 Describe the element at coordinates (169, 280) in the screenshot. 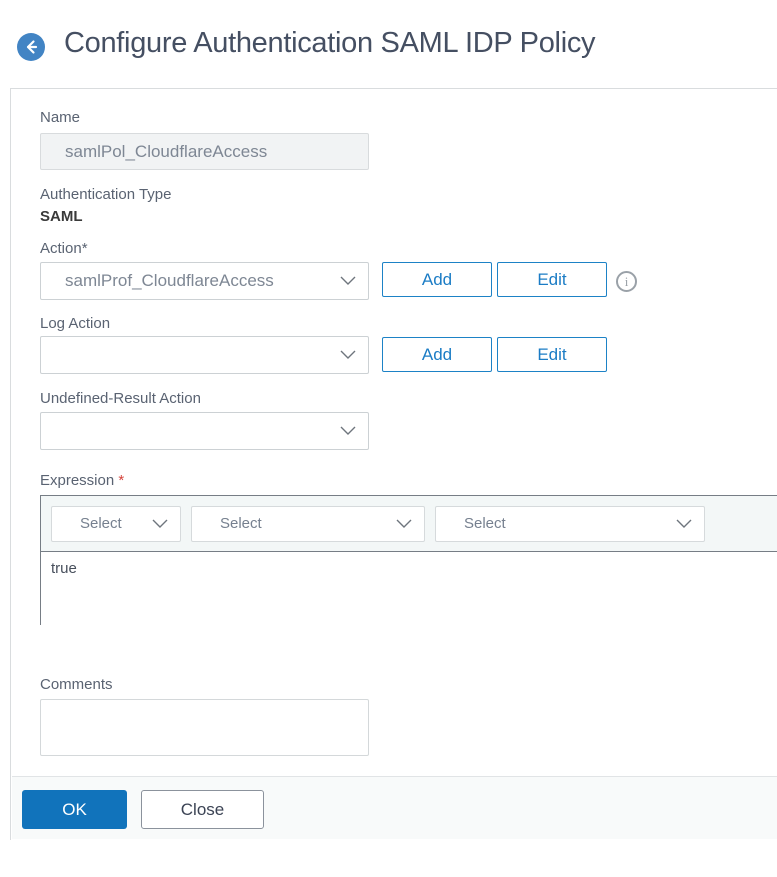

I see `action-select-value: samlProf_CloudflareAccess` at that location.